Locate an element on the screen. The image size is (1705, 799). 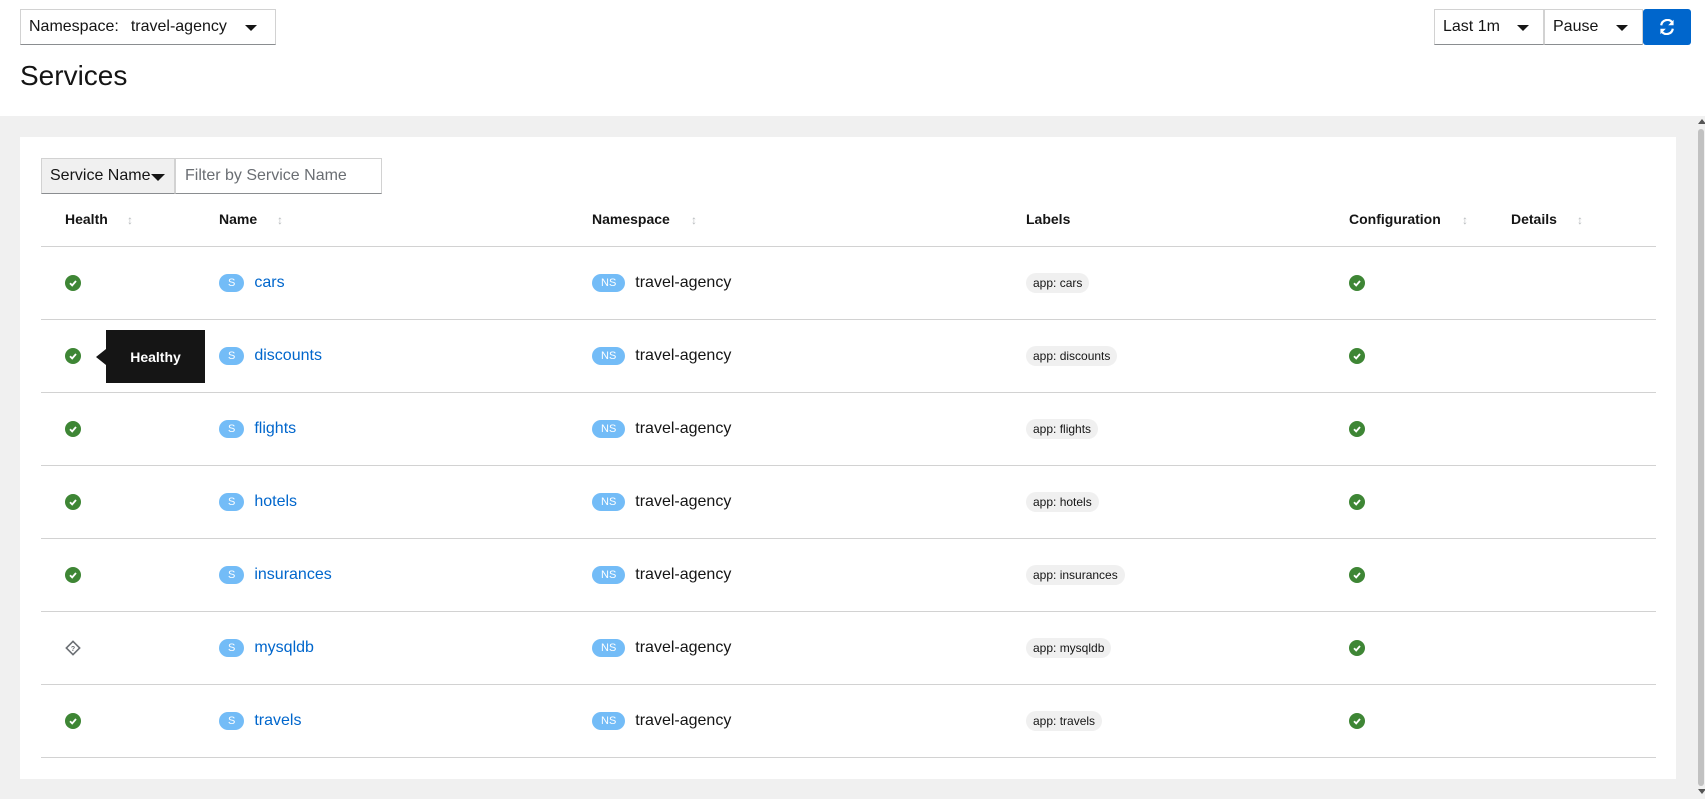
table-row: Sdiscounts NS travel-agency app: discounts is located at coordinates (848, 356).